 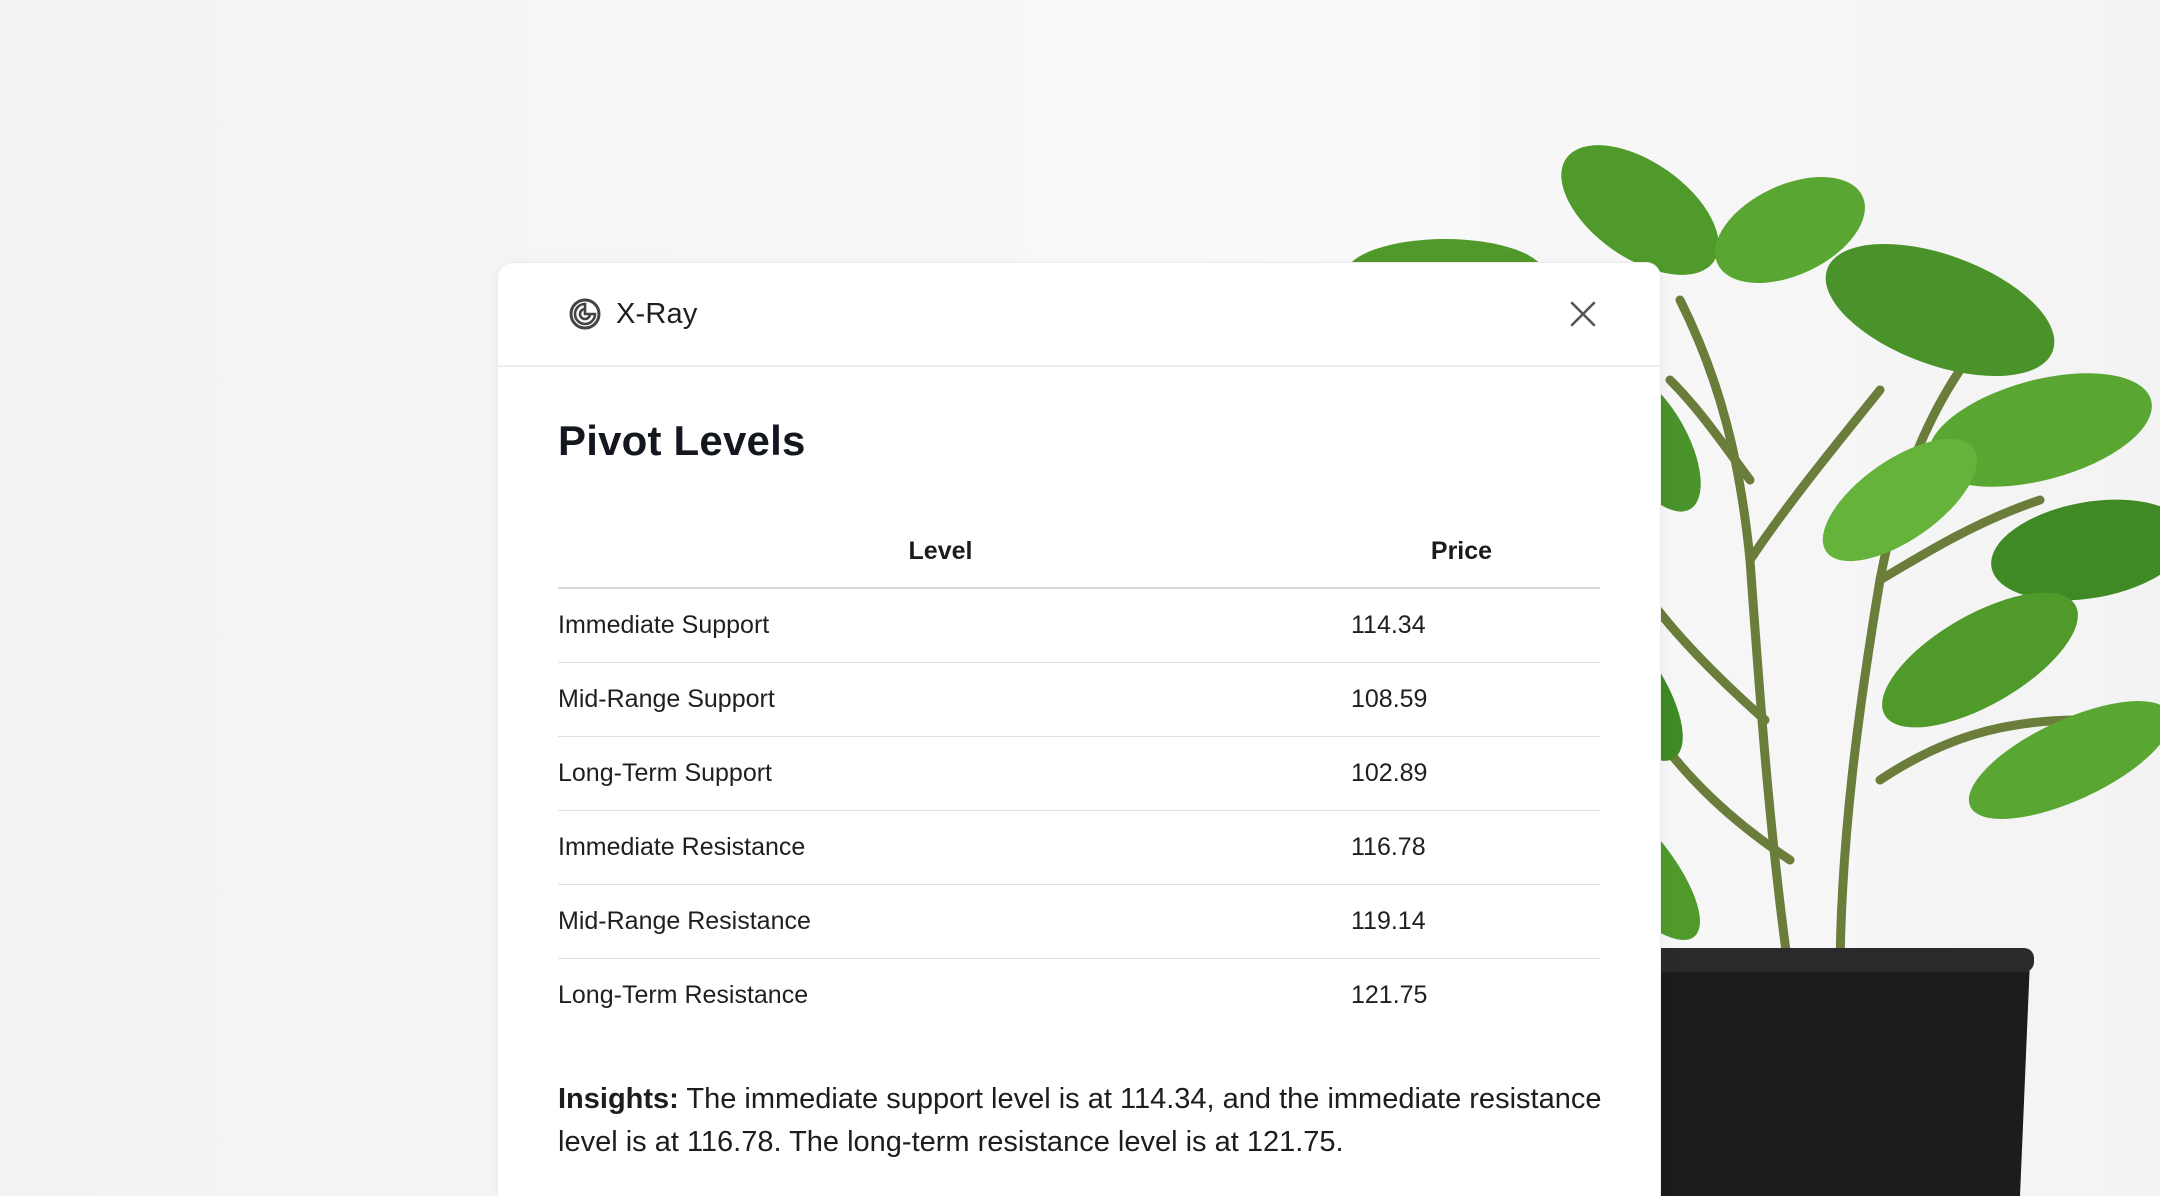 What do you see at coordinates (1461, 847) in the screenshot?
I see `price-cell: 116.78` at bounding box center [1461, 847].